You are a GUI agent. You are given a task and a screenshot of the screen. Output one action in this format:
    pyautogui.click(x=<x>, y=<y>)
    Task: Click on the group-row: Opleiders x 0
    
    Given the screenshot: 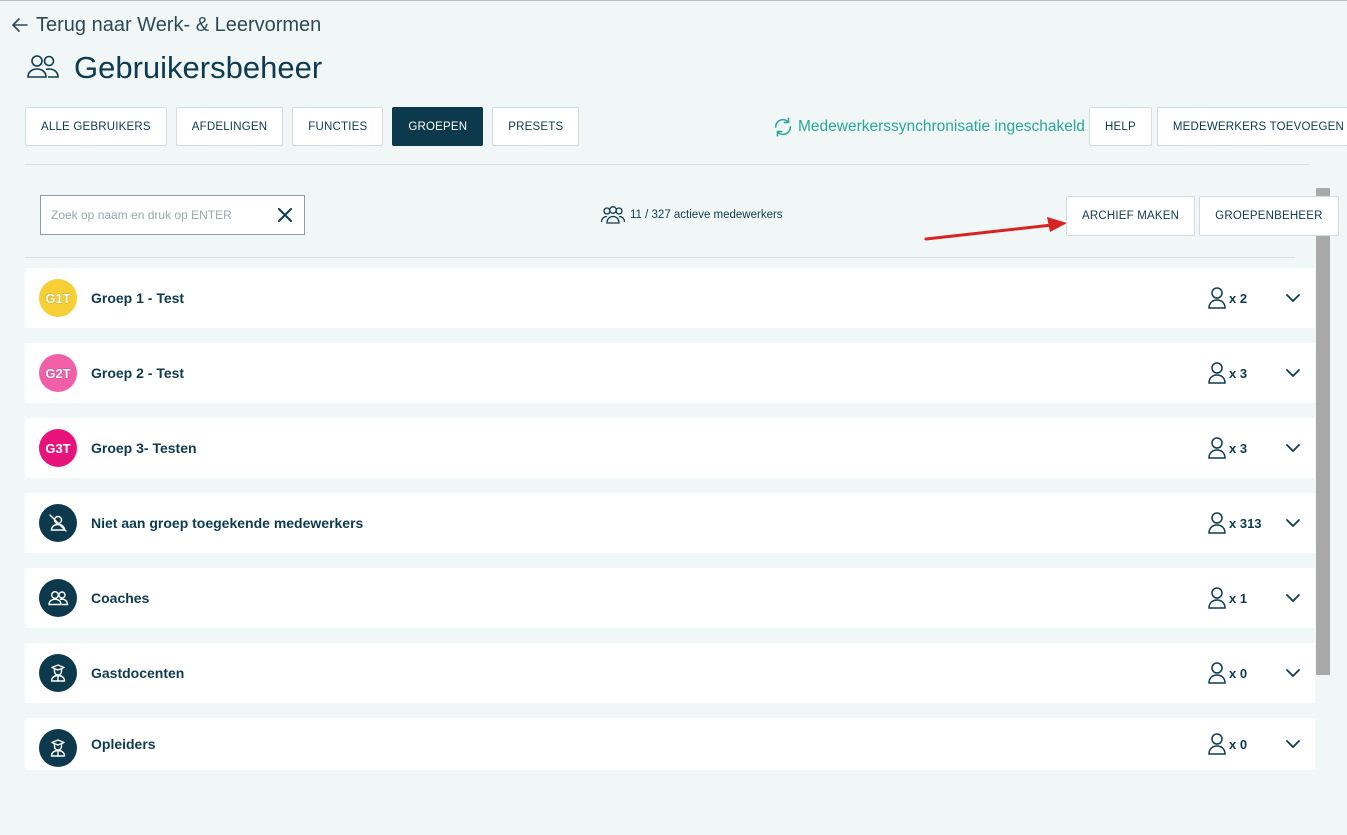 What is the action you would take?
    pyautogui.click(x=670, y=744)
    